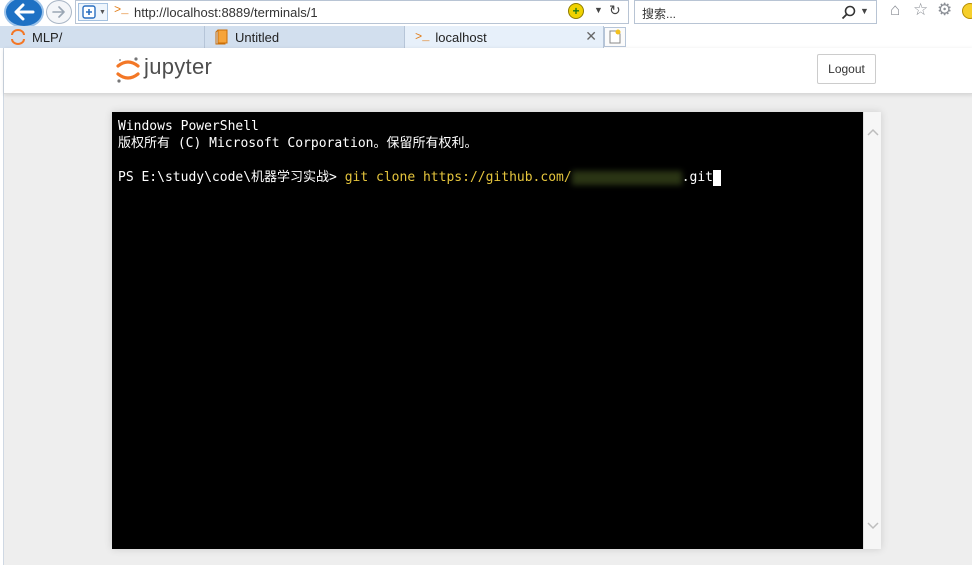 This screenshot has width=972, height=565. Describe the element at coordinates (717, 177) in the screenshot. I see `terminal-cursor` at that location.